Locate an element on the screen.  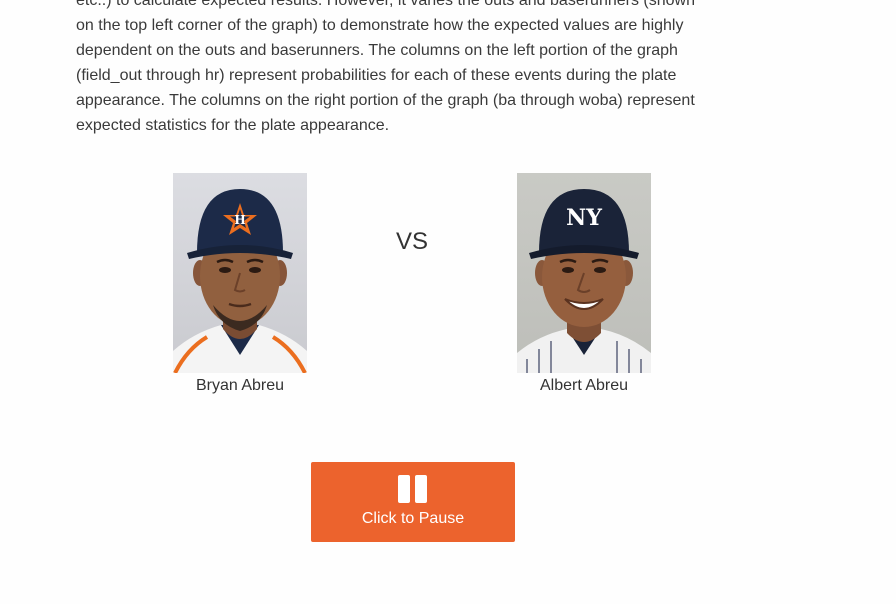
svg-text: NY is located at coordinates (584, 218).